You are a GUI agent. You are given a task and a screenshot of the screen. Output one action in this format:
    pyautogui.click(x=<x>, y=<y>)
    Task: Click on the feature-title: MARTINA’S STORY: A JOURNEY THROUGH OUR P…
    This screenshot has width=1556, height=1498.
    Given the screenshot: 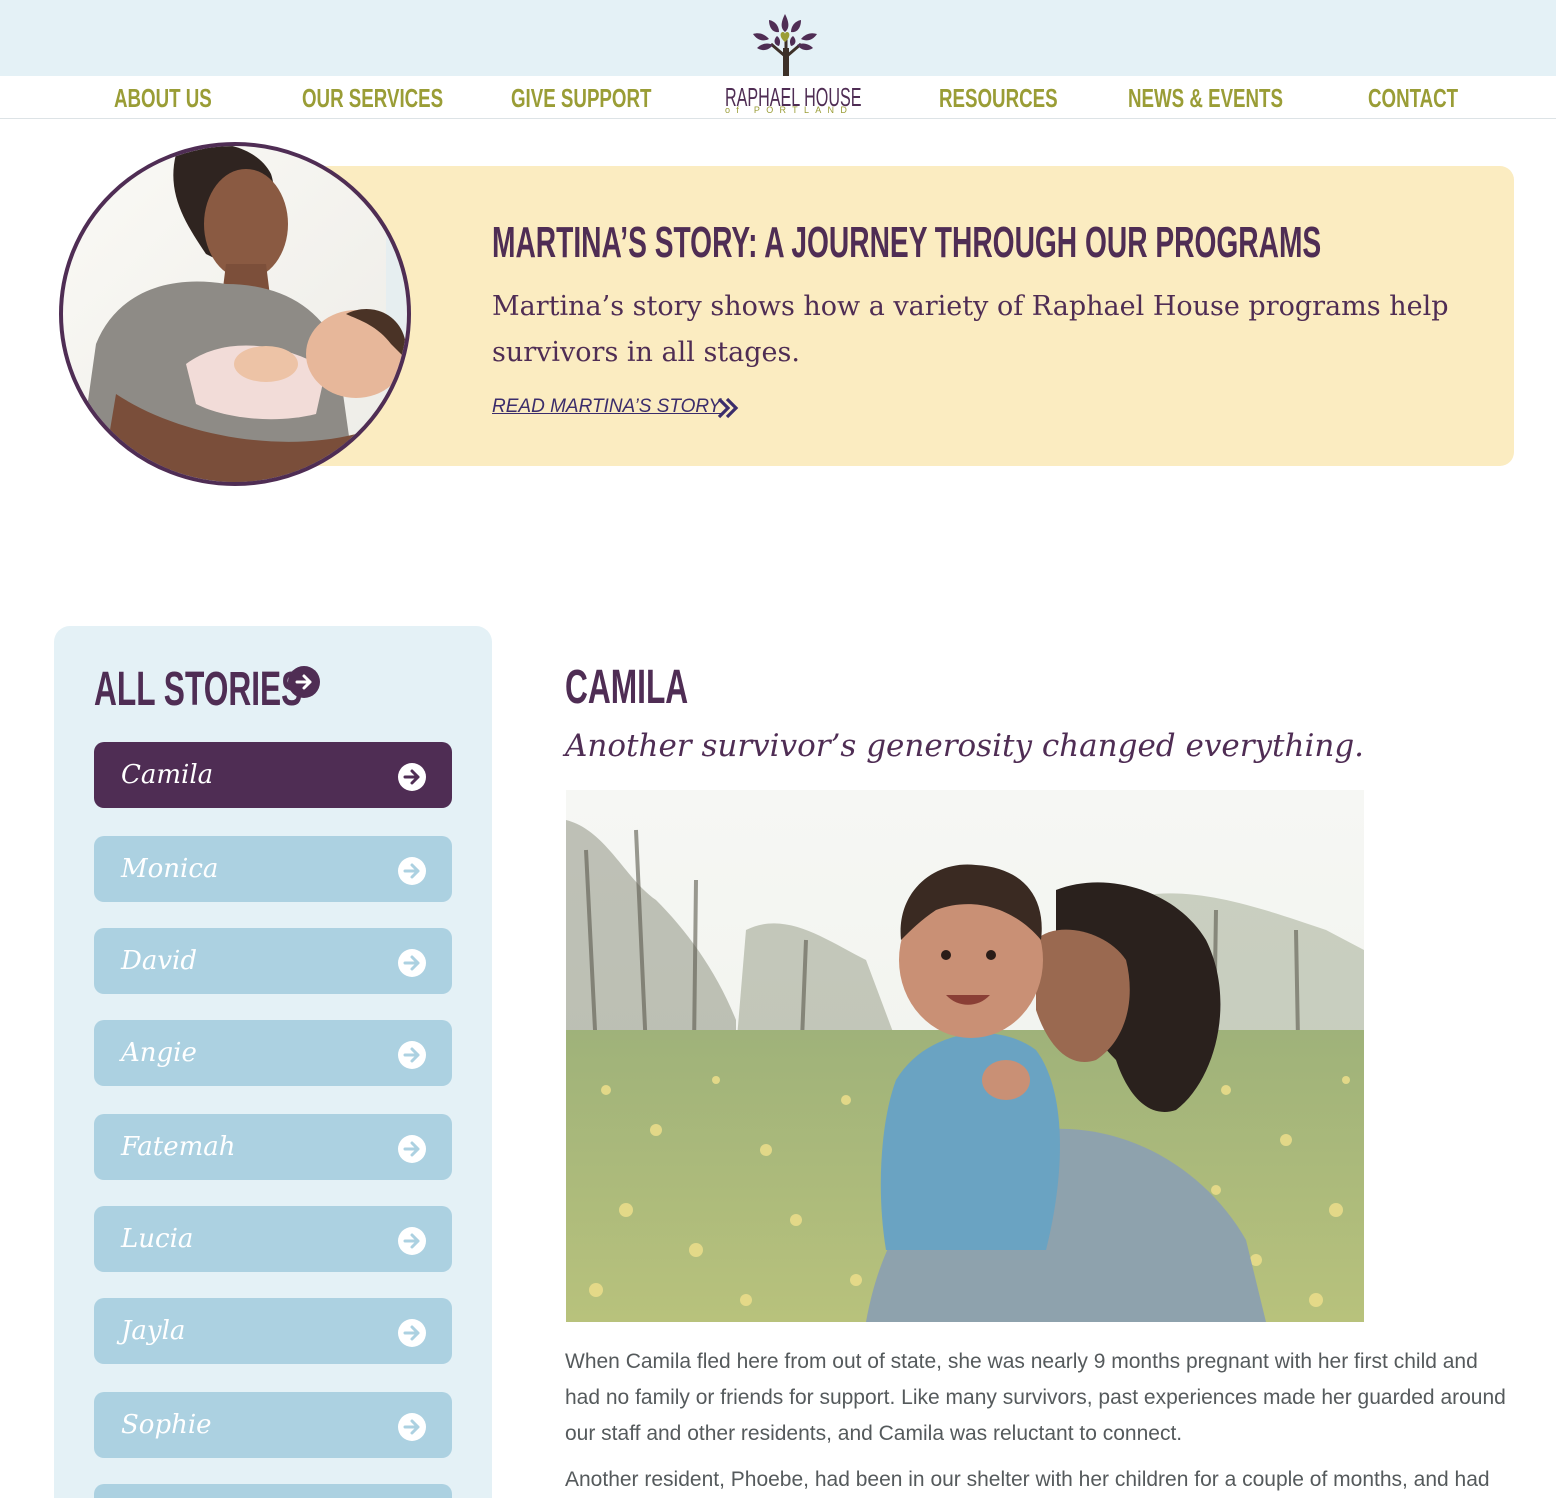 What is the action you would take?
    pyautogui.click(x=907, y=242)
    